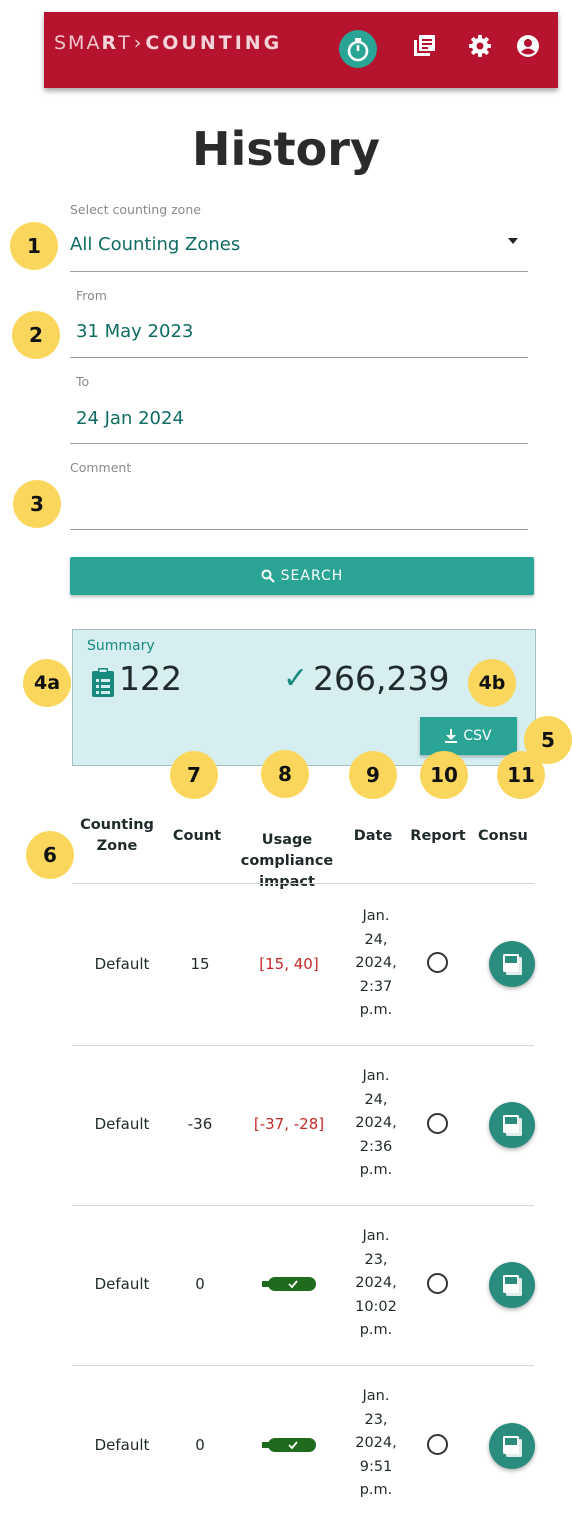  Describe the element at coordinates (78, 43) in the screenshot. I see `logo-text-sma: SMA` at that location.